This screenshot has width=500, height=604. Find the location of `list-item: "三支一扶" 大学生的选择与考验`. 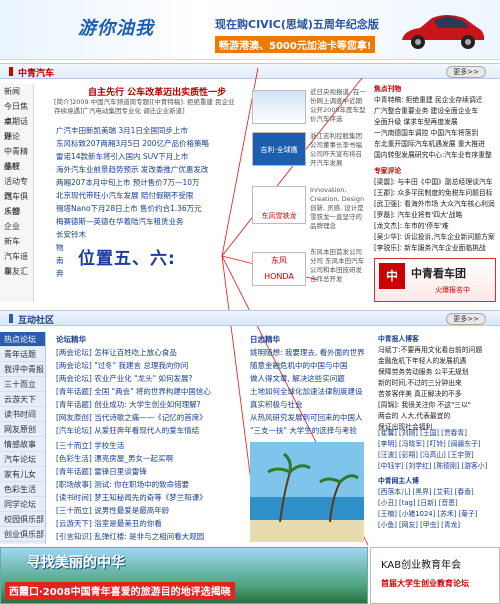

list-item: "三支一扶" 大学生的选择与考验 is located at coordinates (309, 430).